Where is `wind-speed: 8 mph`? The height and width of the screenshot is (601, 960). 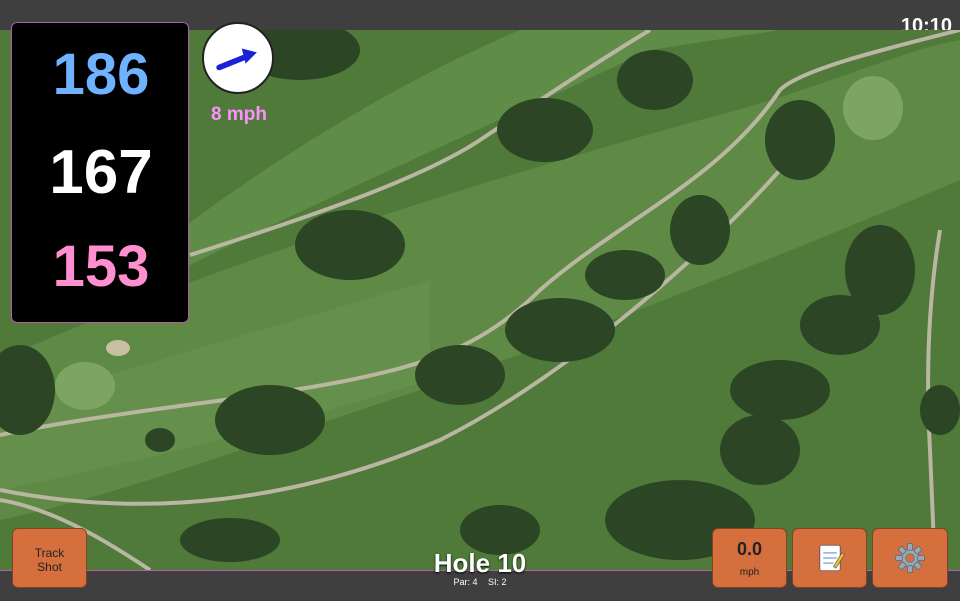 wind-speed: 8 mph is located at coordinates (239, 114).